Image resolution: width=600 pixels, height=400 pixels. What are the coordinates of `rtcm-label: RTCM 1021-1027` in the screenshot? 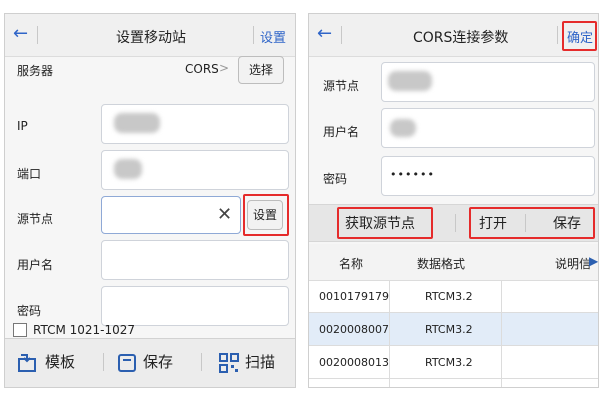 It's located at (84, 330).